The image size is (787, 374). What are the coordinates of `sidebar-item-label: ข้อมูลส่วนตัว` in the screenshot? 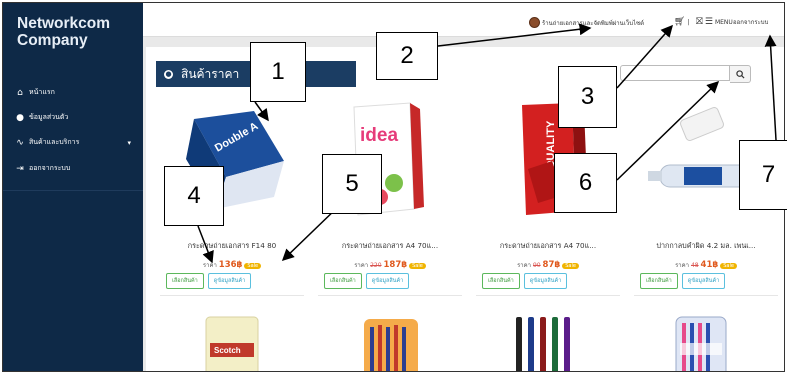 It's located at (49, 117).